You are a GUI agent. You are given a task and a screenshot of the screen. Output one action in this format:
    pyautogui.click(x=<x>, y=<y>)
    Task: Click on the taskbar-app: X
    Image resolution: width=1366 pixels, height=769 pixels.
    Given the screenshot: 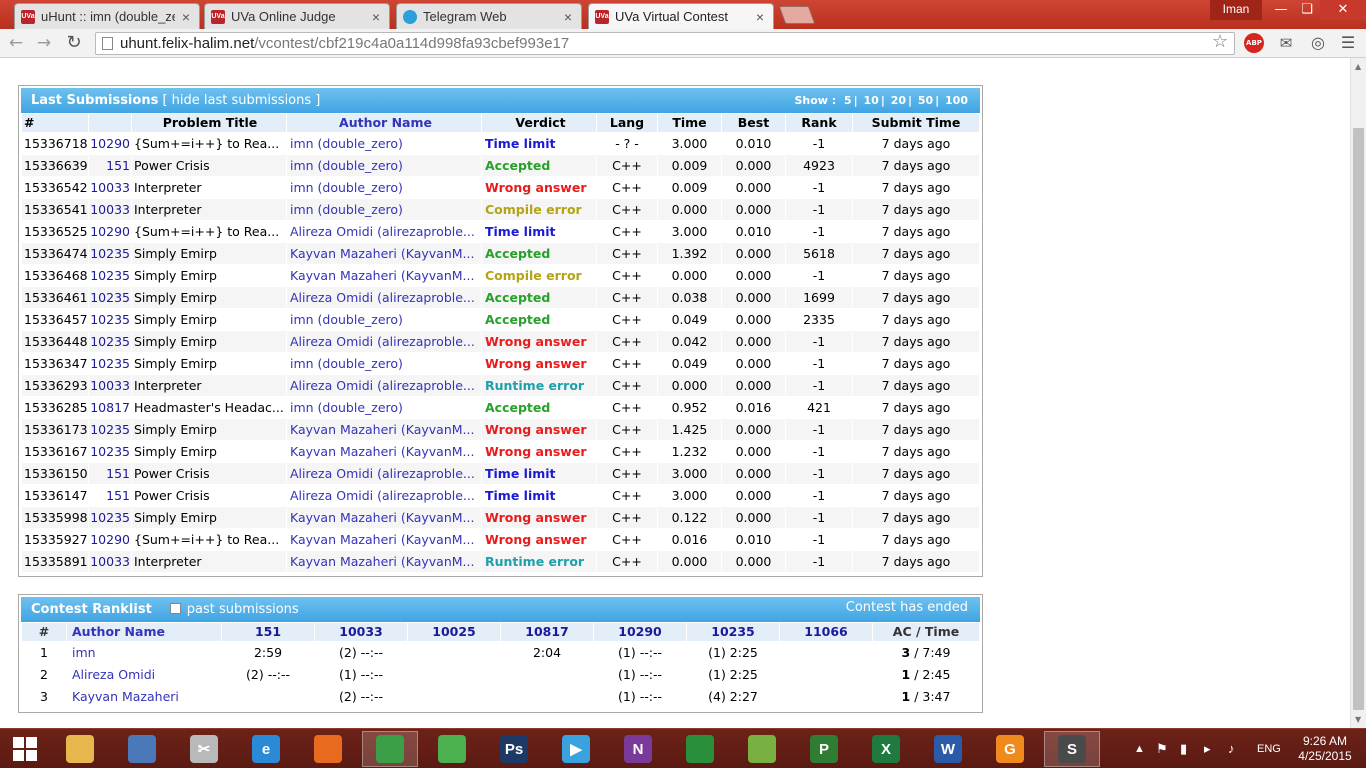 What is the action you would take?
    pyautogui.click(x=886, y=749)
    